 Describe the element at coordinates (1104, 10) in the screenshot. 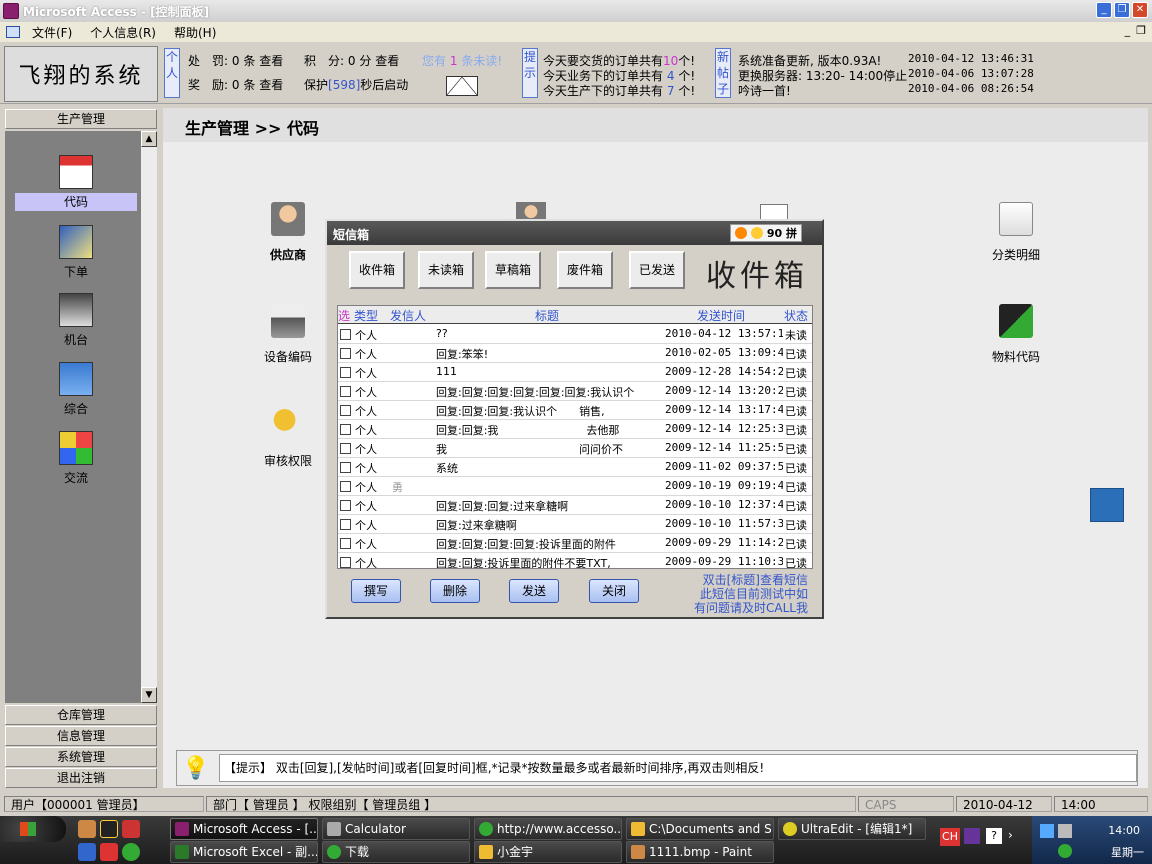

I see `minimize-button: _` at that location.